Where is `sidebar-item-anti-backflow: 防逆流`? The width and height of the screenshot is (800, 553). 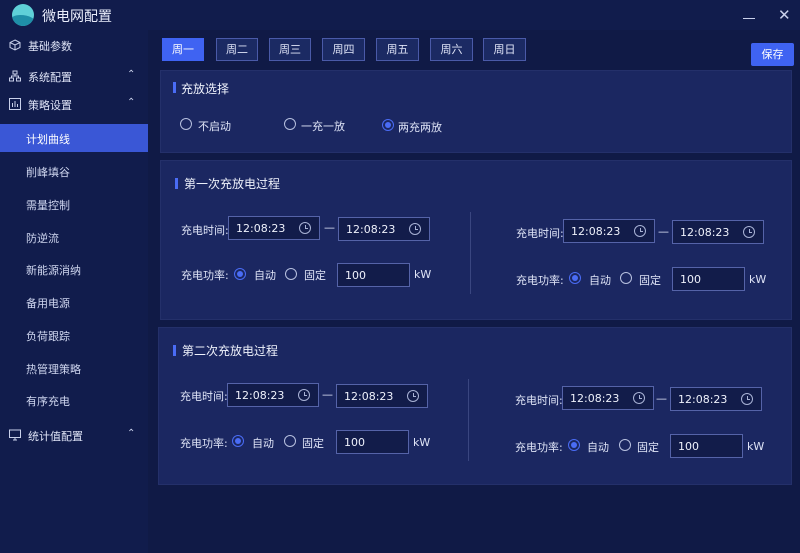 sidebar-item-anti-backflow: 防逆流 is located at coordinates (74, 237).